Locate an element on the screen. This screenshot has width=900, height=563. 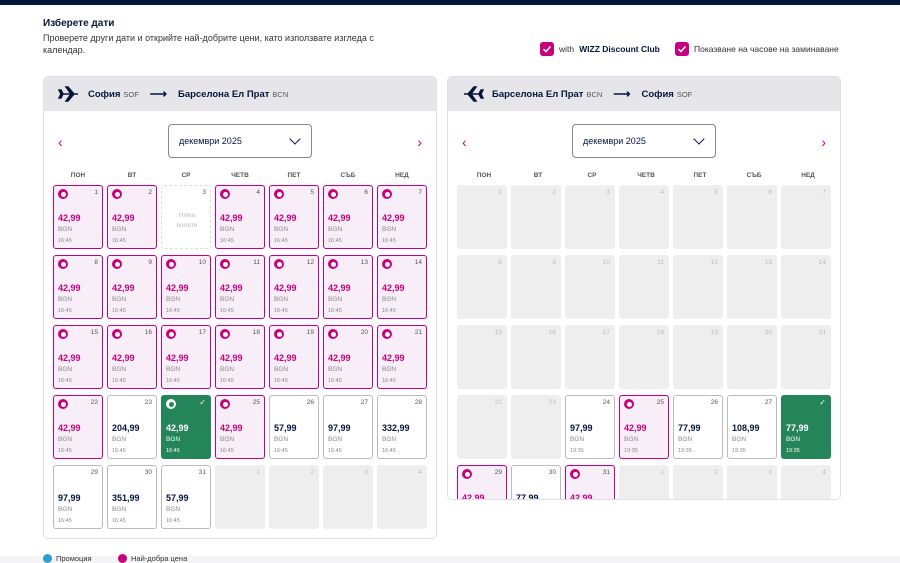
day-cell: 6 42,99 BGN 16:45 is located at coordinates (348, 217).